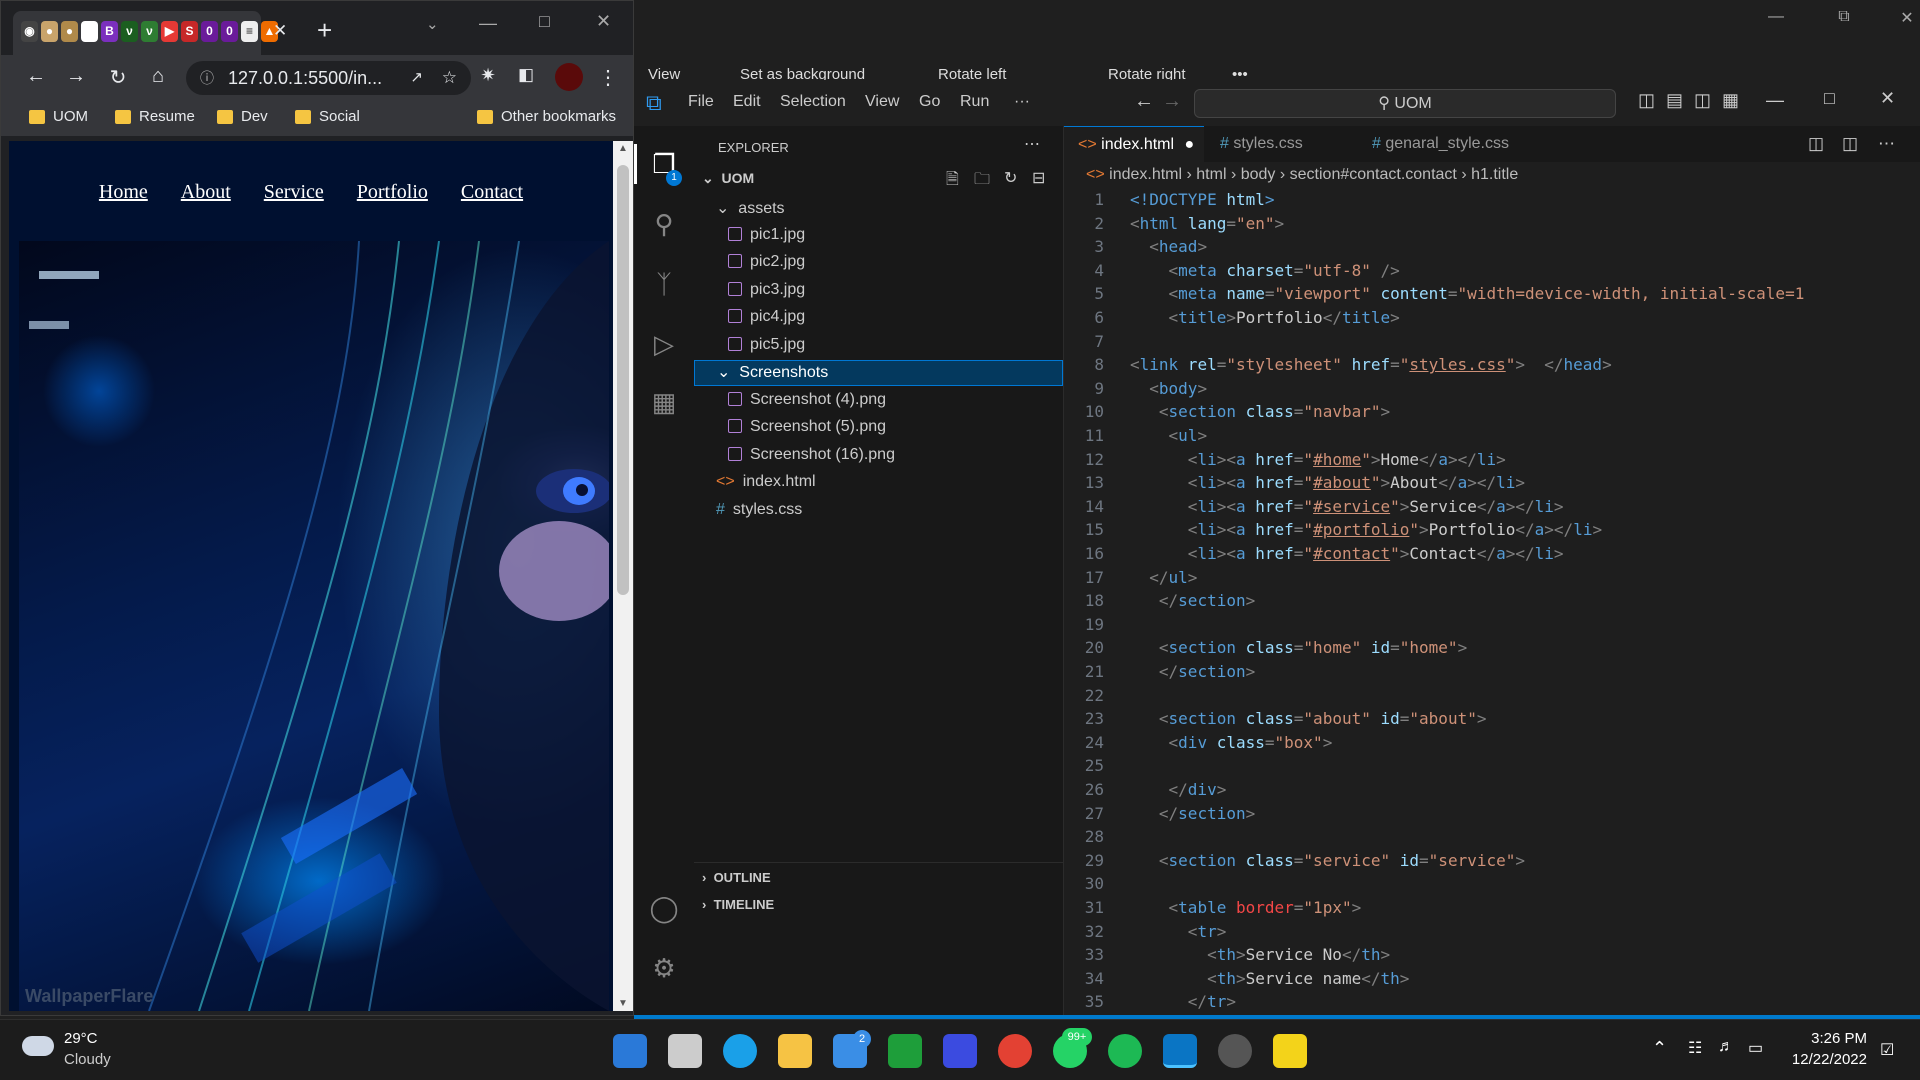 This screenshot has height=1080, width=1920. What do you see at coordinates (1260, 411) in the screenshot?
I see `code-line: <section class="navbar">` at bounding box center [1260, 411].